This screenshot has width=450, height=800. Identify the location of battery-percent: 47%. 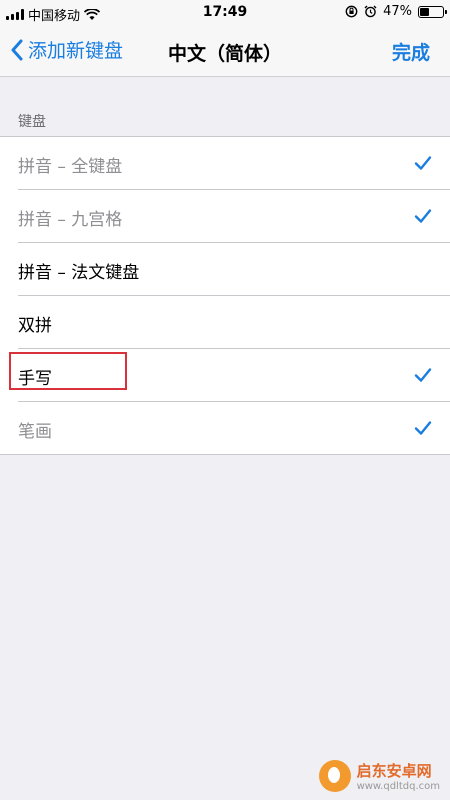
(397, 11).